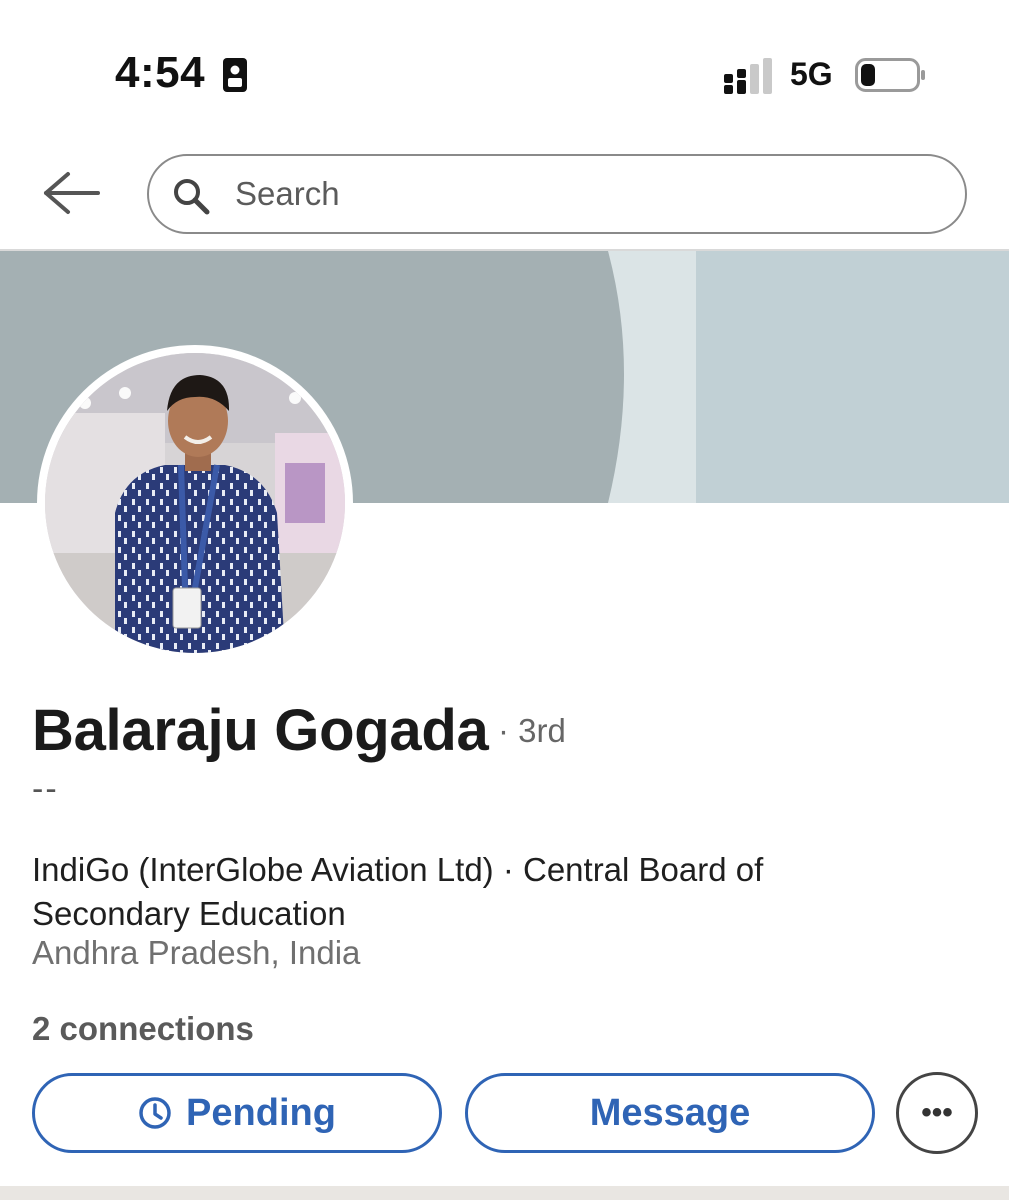 Image resolution: width=1009 pixels, height=1200 pixels. Describe the element at coordinates (70, 193) in the screenshot. I see `back-arrow-icon` at that location.